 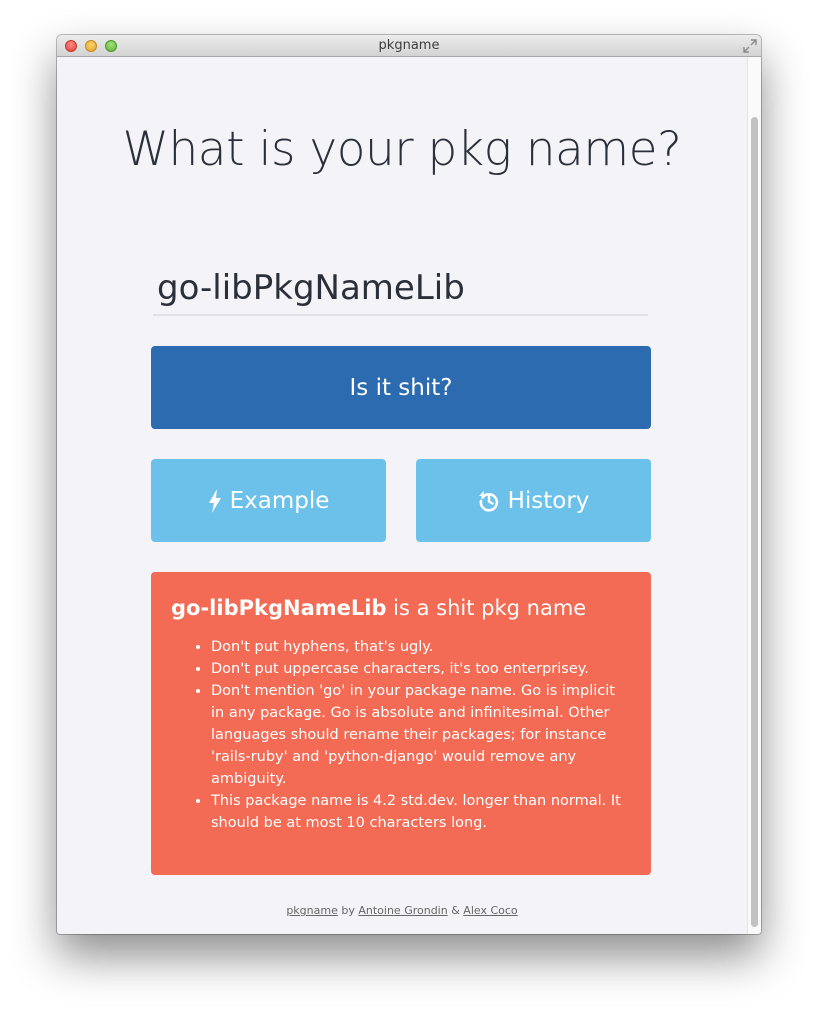 I want to click on check-button: Is it shit?, so click(x=401, y=387).